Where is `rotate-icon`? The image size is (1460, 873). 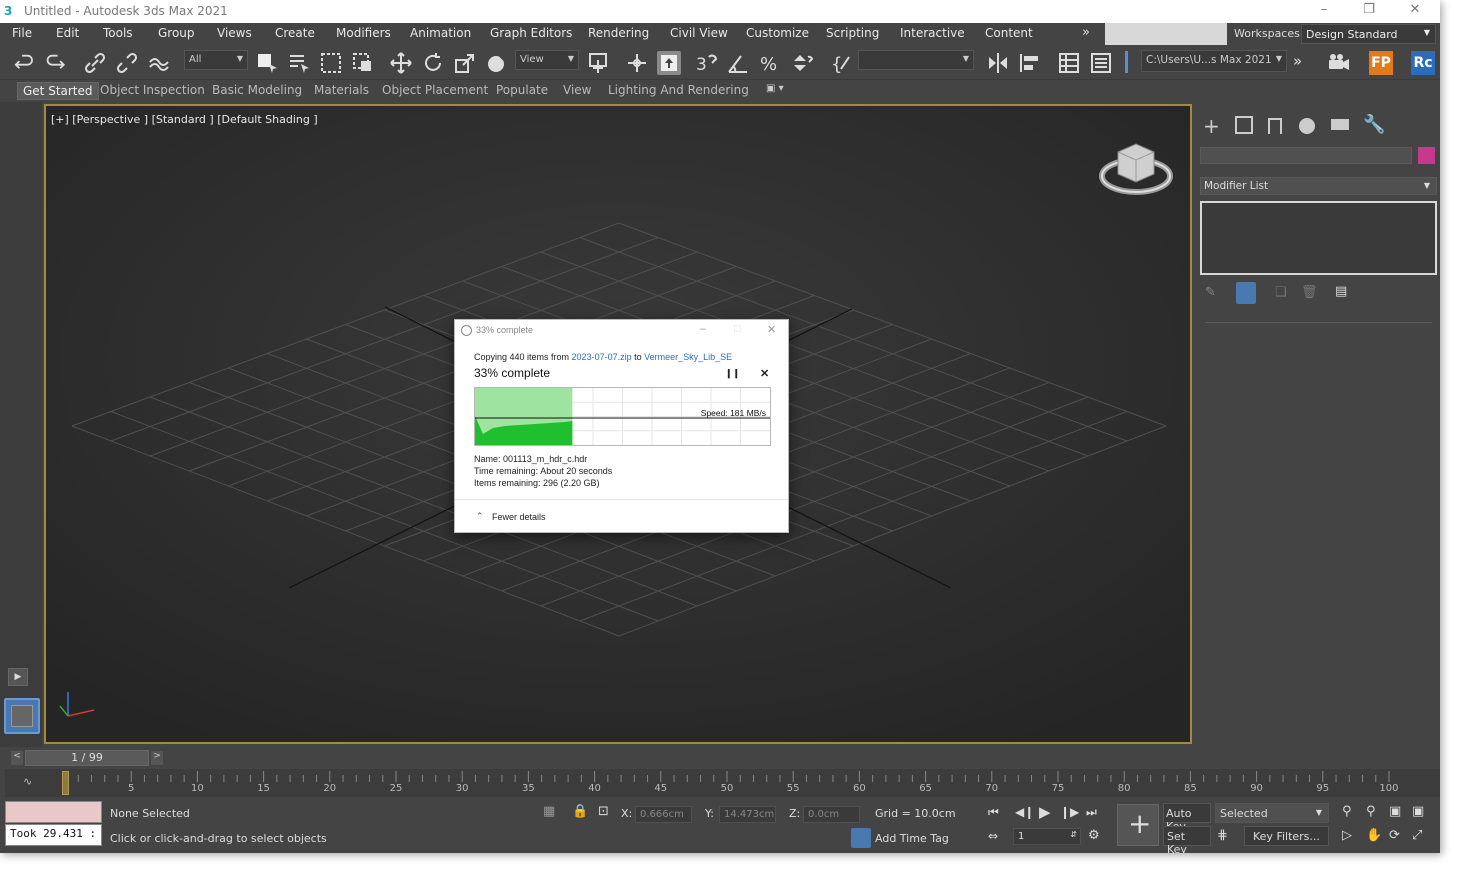 rotate-icon is located at coordinates (433, 63).